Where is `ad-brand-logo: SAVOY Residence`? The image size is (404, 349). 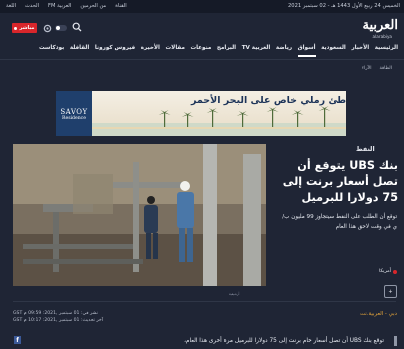 ad-brand-logo: SAVOY Residence is located at coordinates (74, 113).